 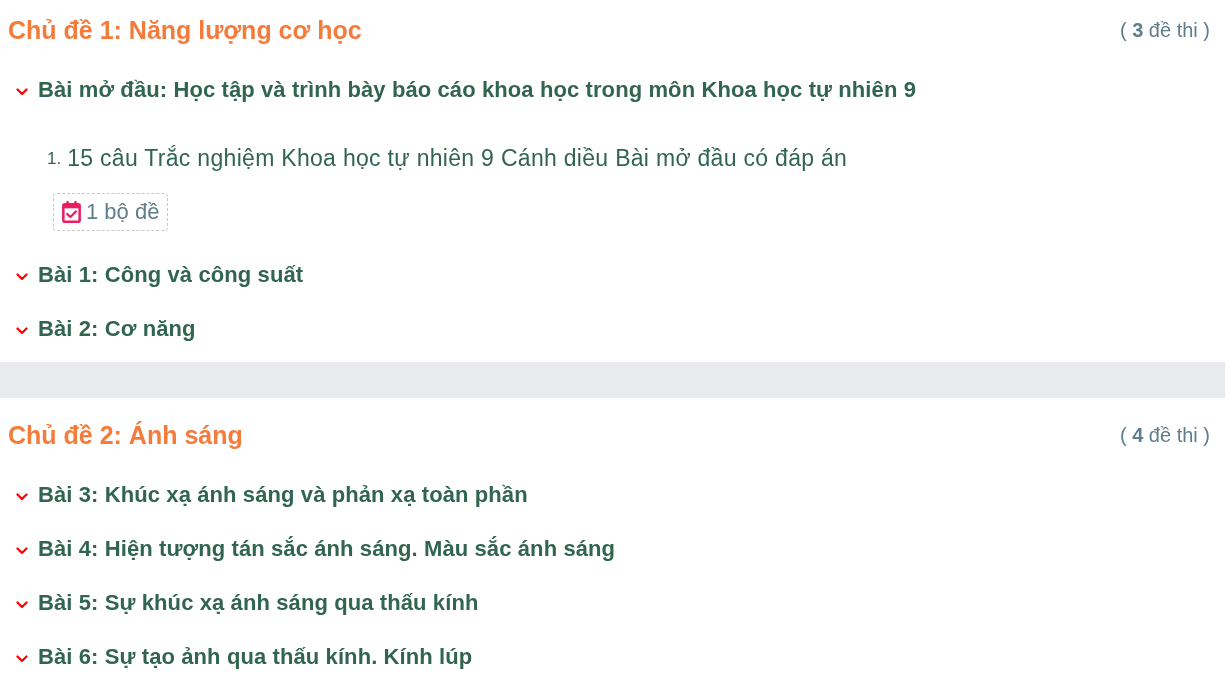 What do you see at coordinates (125, 435) in the screenshot?
I see `topic-title: Chủ đề 2: Ánh sáng` at bounding box center [125, 435].